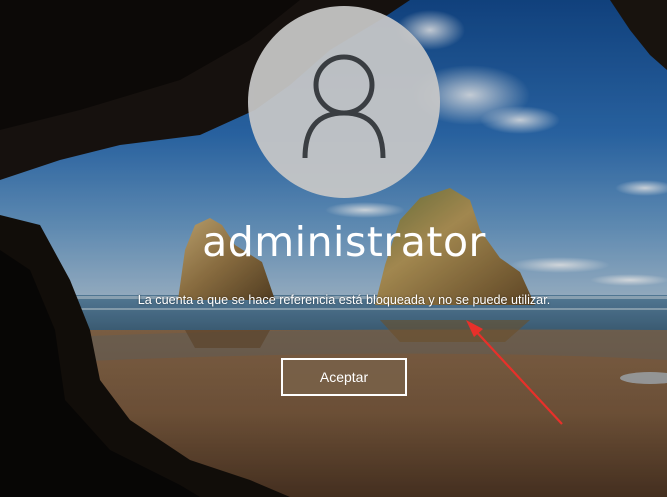 This screenshot has height=497, width=667. Describe the element at coordinates (344, 242) in the screenshot. I see `username-label: administrator` at that location.